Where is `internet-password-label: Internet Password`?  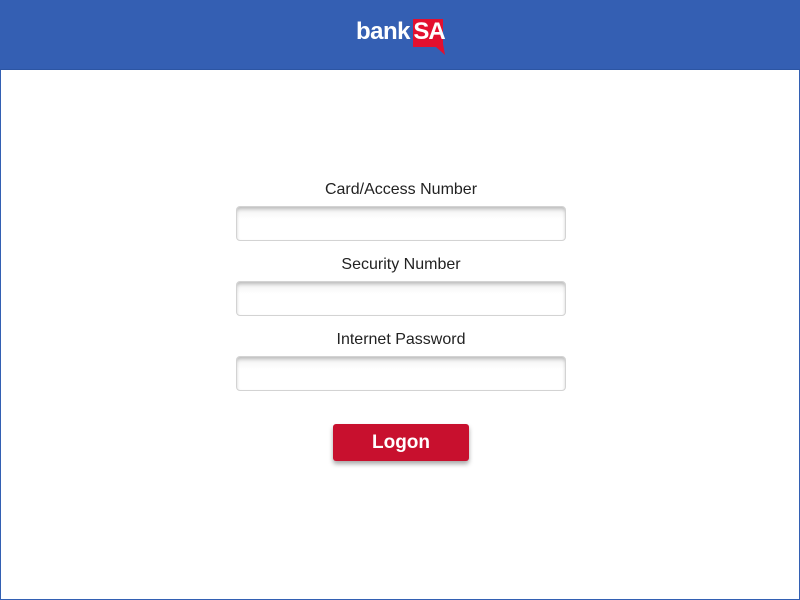 internet-password-label: Internet Password is located at coordinates (401, 339).